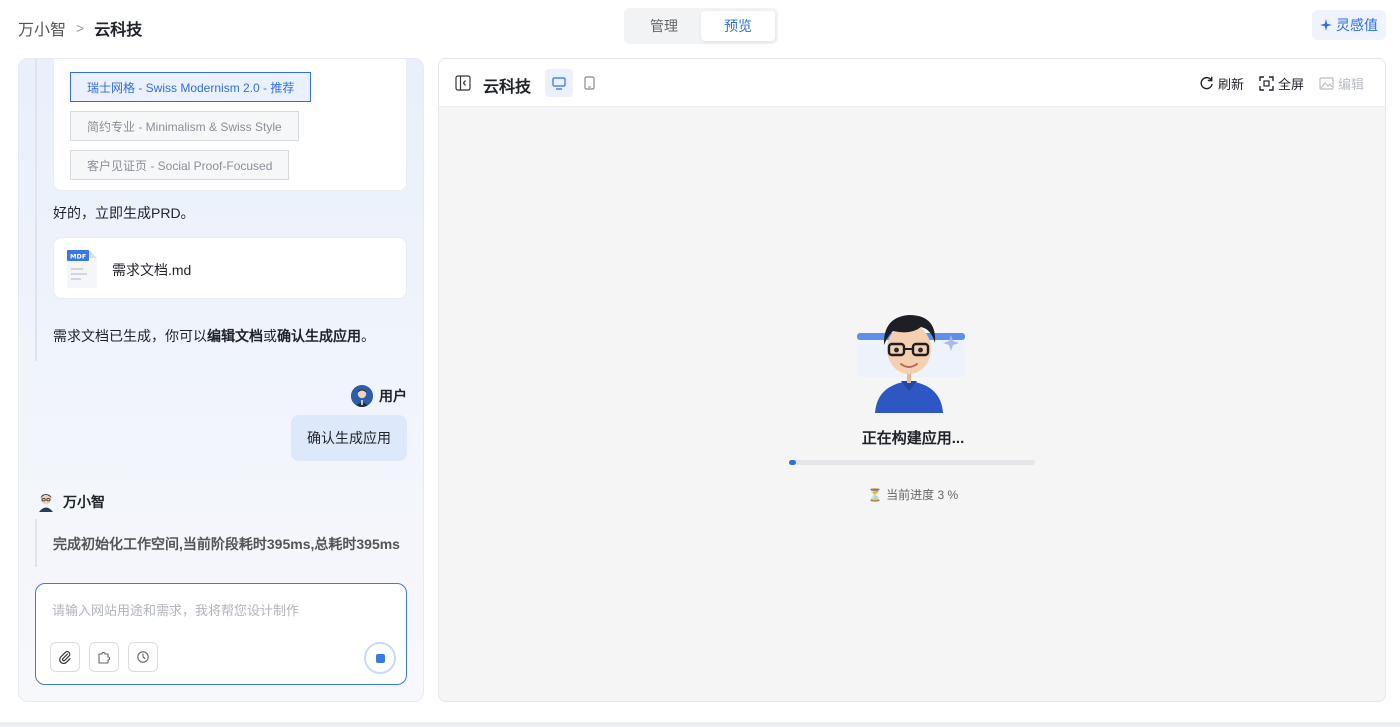 The width and height of the screenshot is (1400, 727). What do you see at coordinates (82, 269) in the screenshot?
I see `markdown-file-icon: MDF` at bounding box center [82, 269].